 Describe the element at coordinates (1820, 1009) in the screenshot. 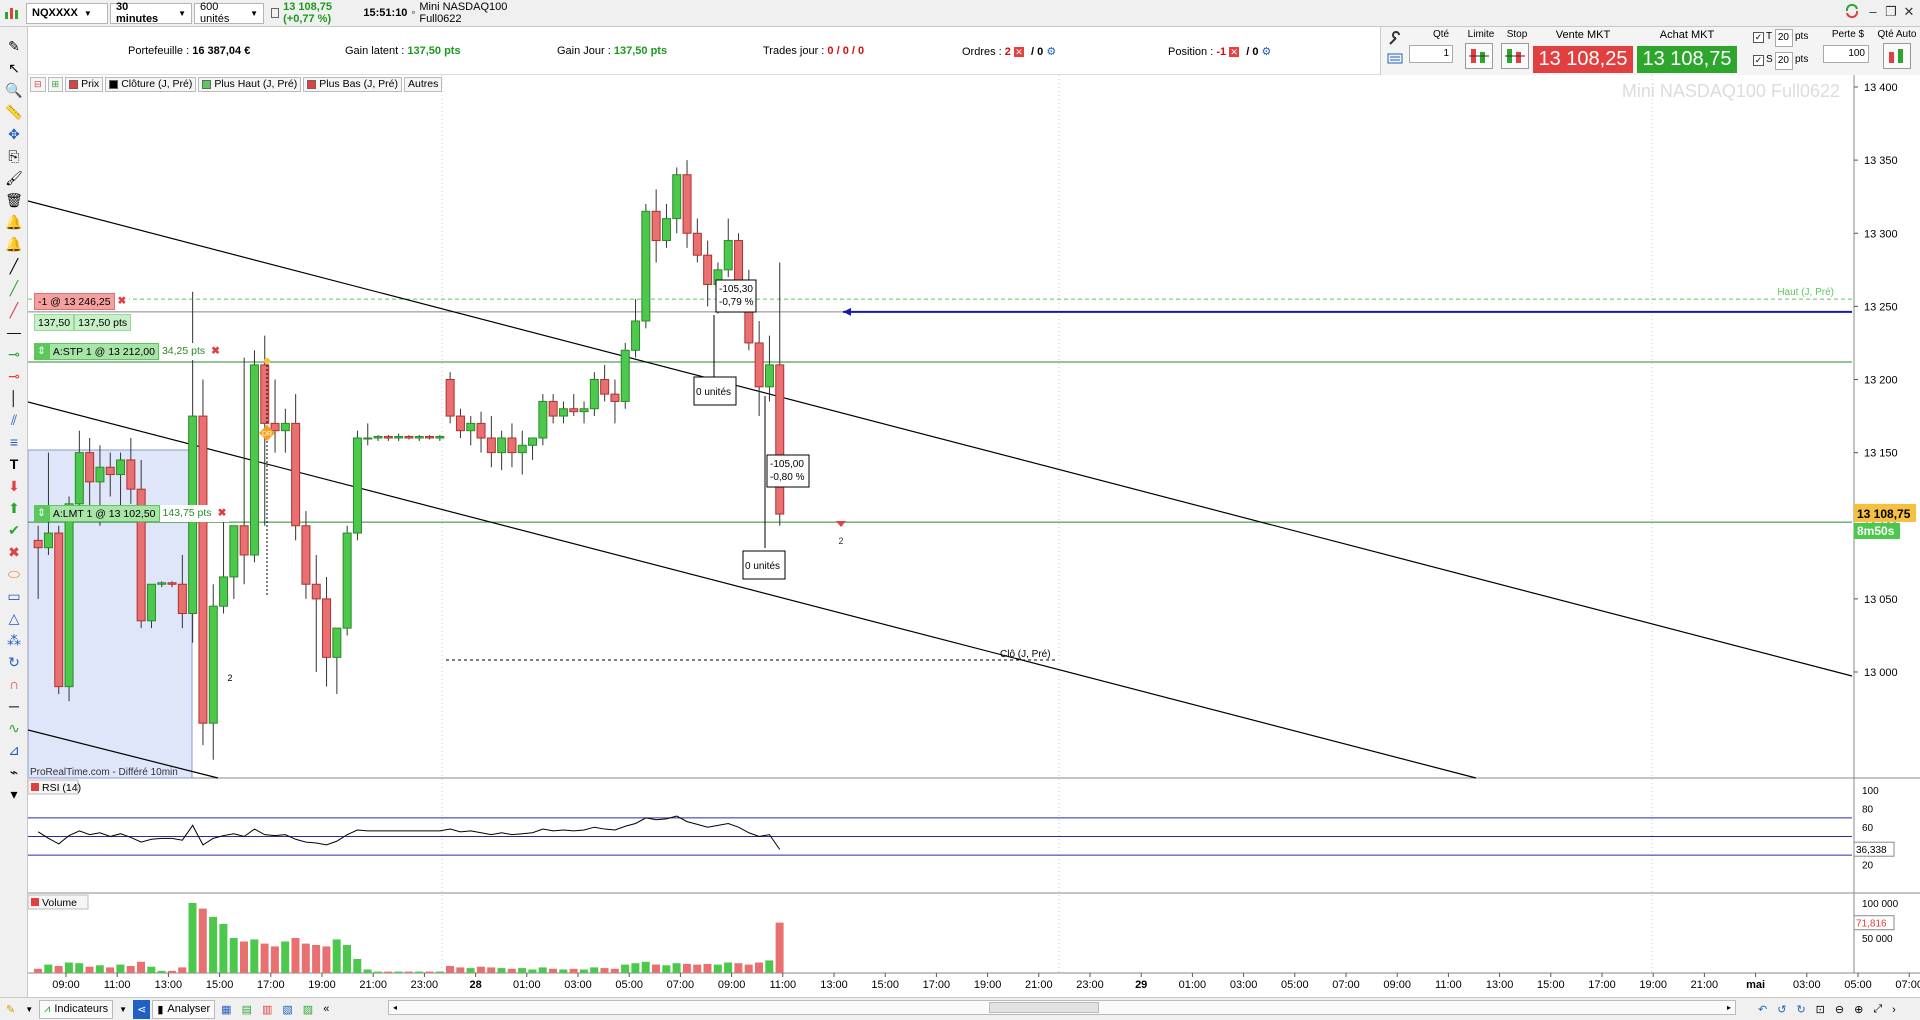

I see `zoom-fit-icon: ⊡` at that location.